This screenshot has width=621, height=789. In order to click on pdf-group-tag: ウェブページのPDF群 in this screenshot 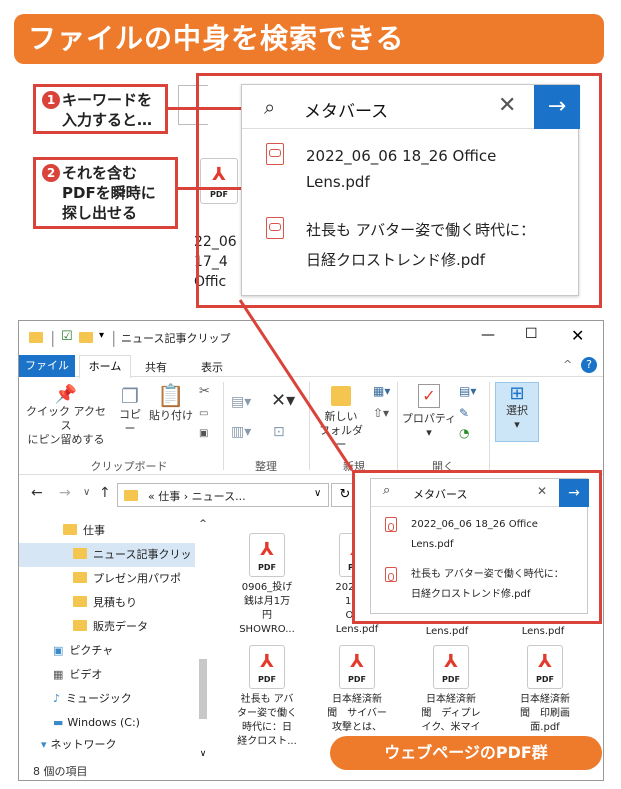, I will do `click(466, 753)`.